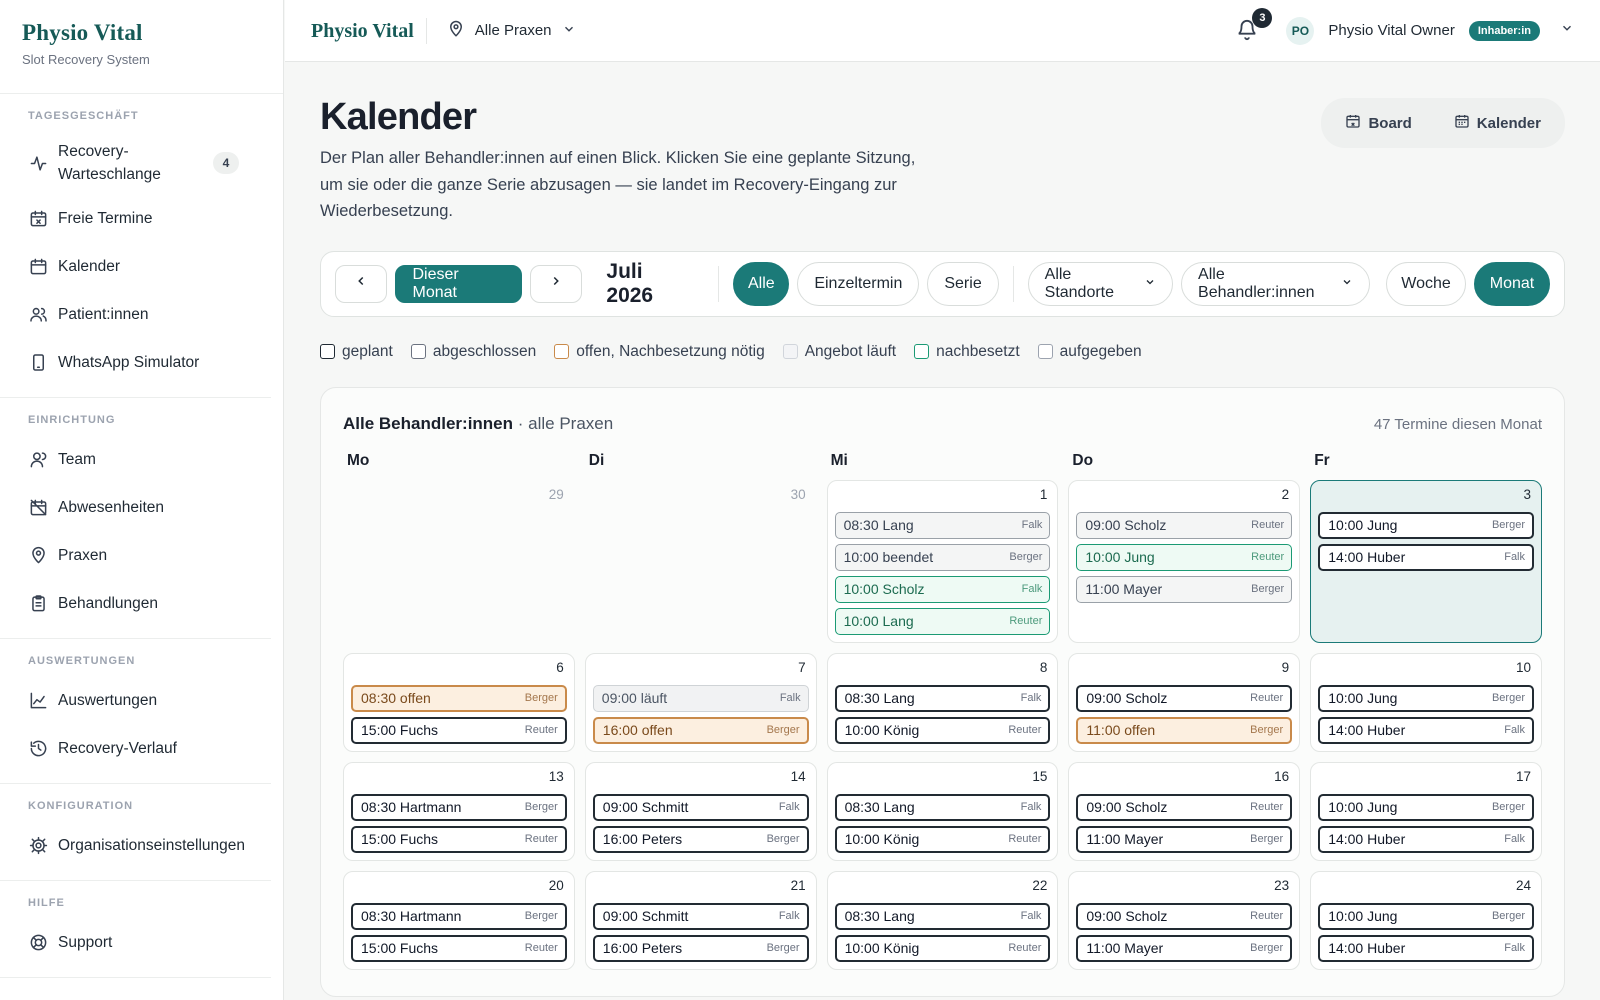  Describe the element at coordinates (1512, 283) in the screenshot. I see `month-view-button: Monat` at that location.